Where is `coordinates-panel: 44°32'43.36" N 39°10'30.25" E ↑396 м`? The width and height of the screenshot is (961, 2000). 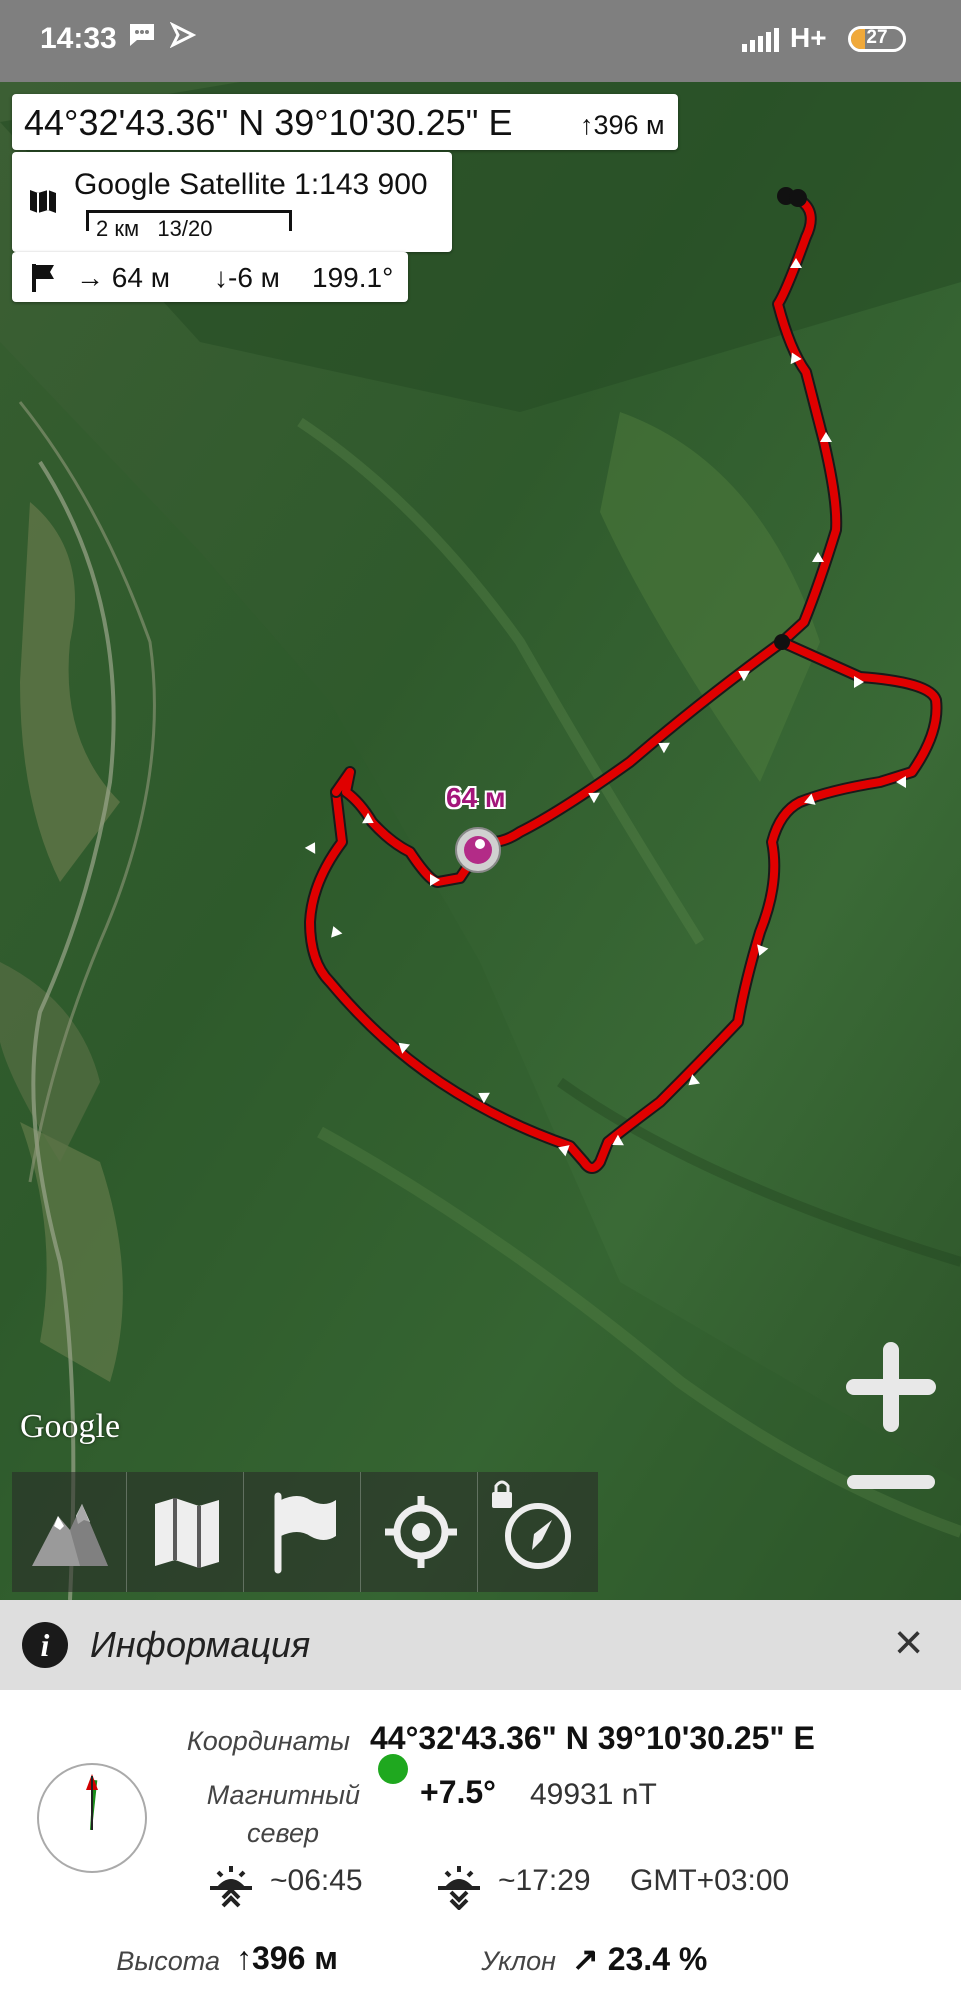
coordinates-panel: 44°32'43.36" N 39°10'30.25" E ↑396 м is located at coordinates (345, 122).